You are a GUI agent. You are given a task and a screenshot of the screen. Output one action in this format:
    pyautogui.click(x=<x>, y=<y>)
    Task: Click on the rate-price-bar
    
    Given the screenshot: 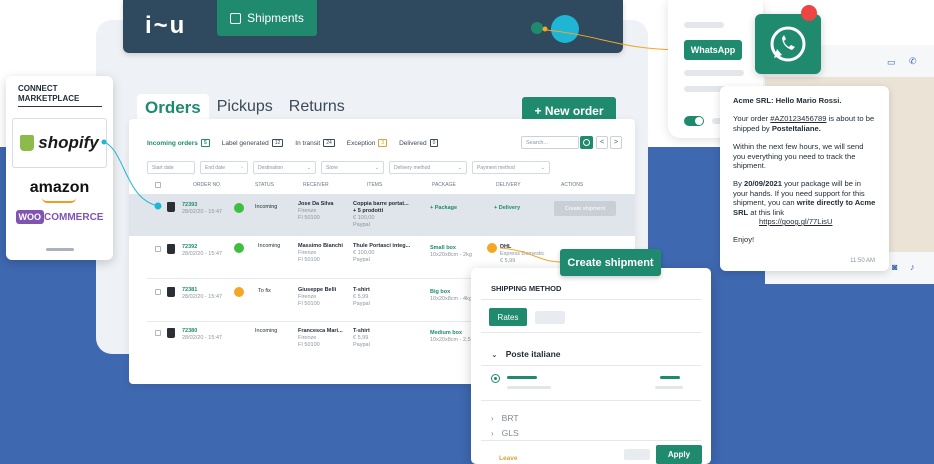 What is the action you would take?
    pyautogui.click(x=670, y=377)
    